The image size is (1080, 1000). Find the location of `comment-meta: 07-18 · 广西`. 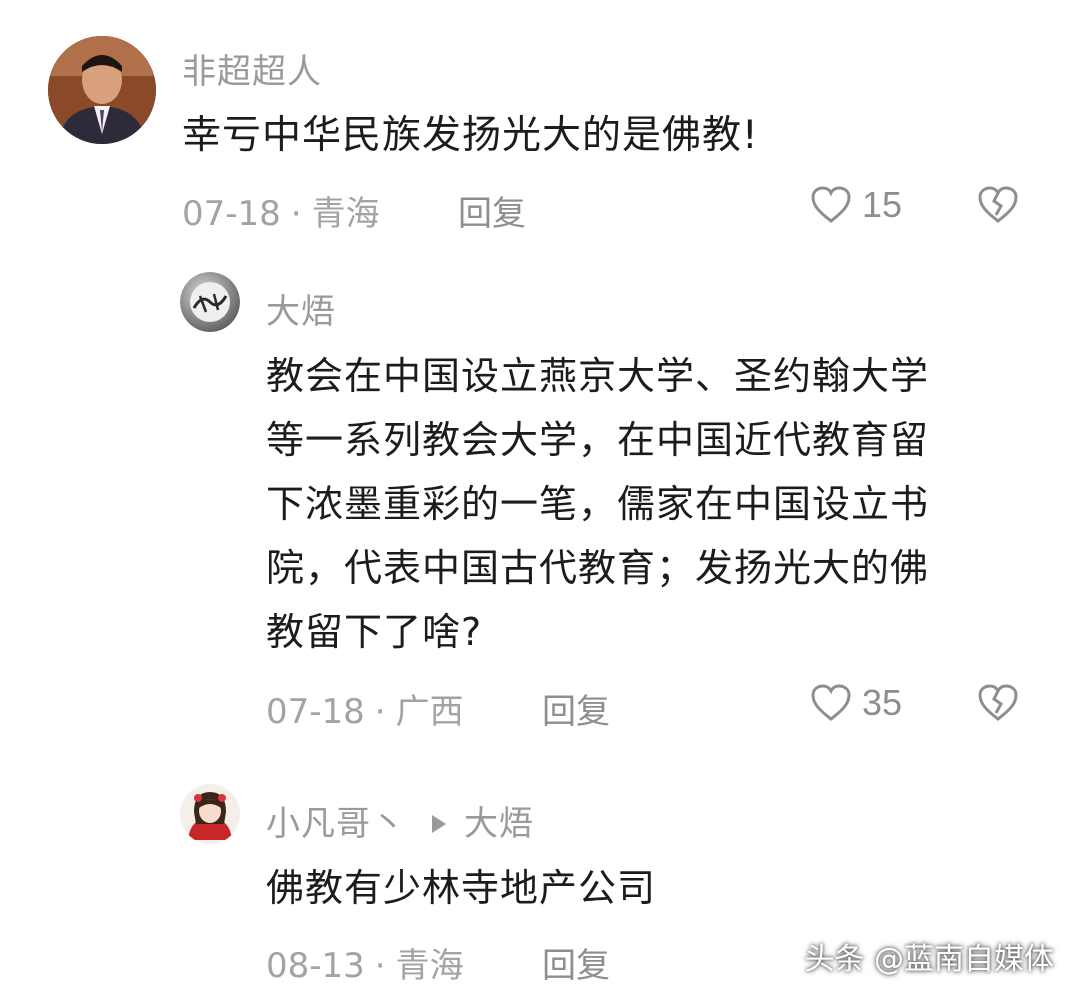

comment-meta: 07-18 · 广西 is located at coordinates (365, 708).